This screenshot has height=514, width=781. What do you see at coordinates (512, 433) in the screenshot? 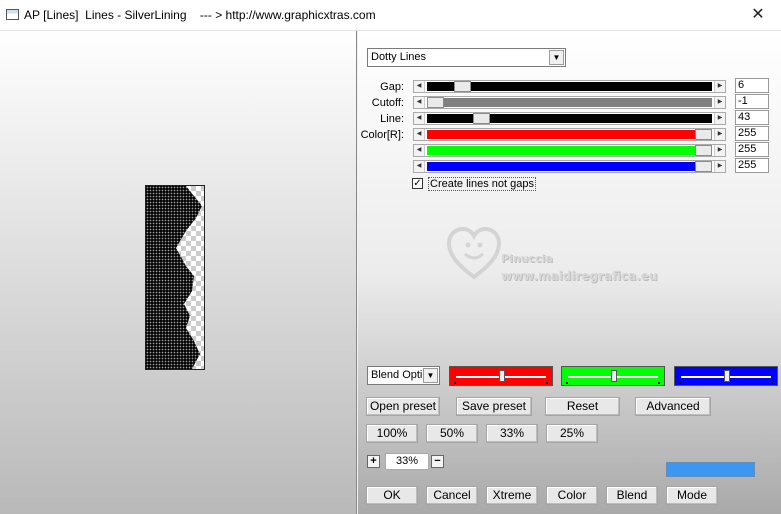
I see `zoom-33-button: 33%` at bounding box center [512, 433].